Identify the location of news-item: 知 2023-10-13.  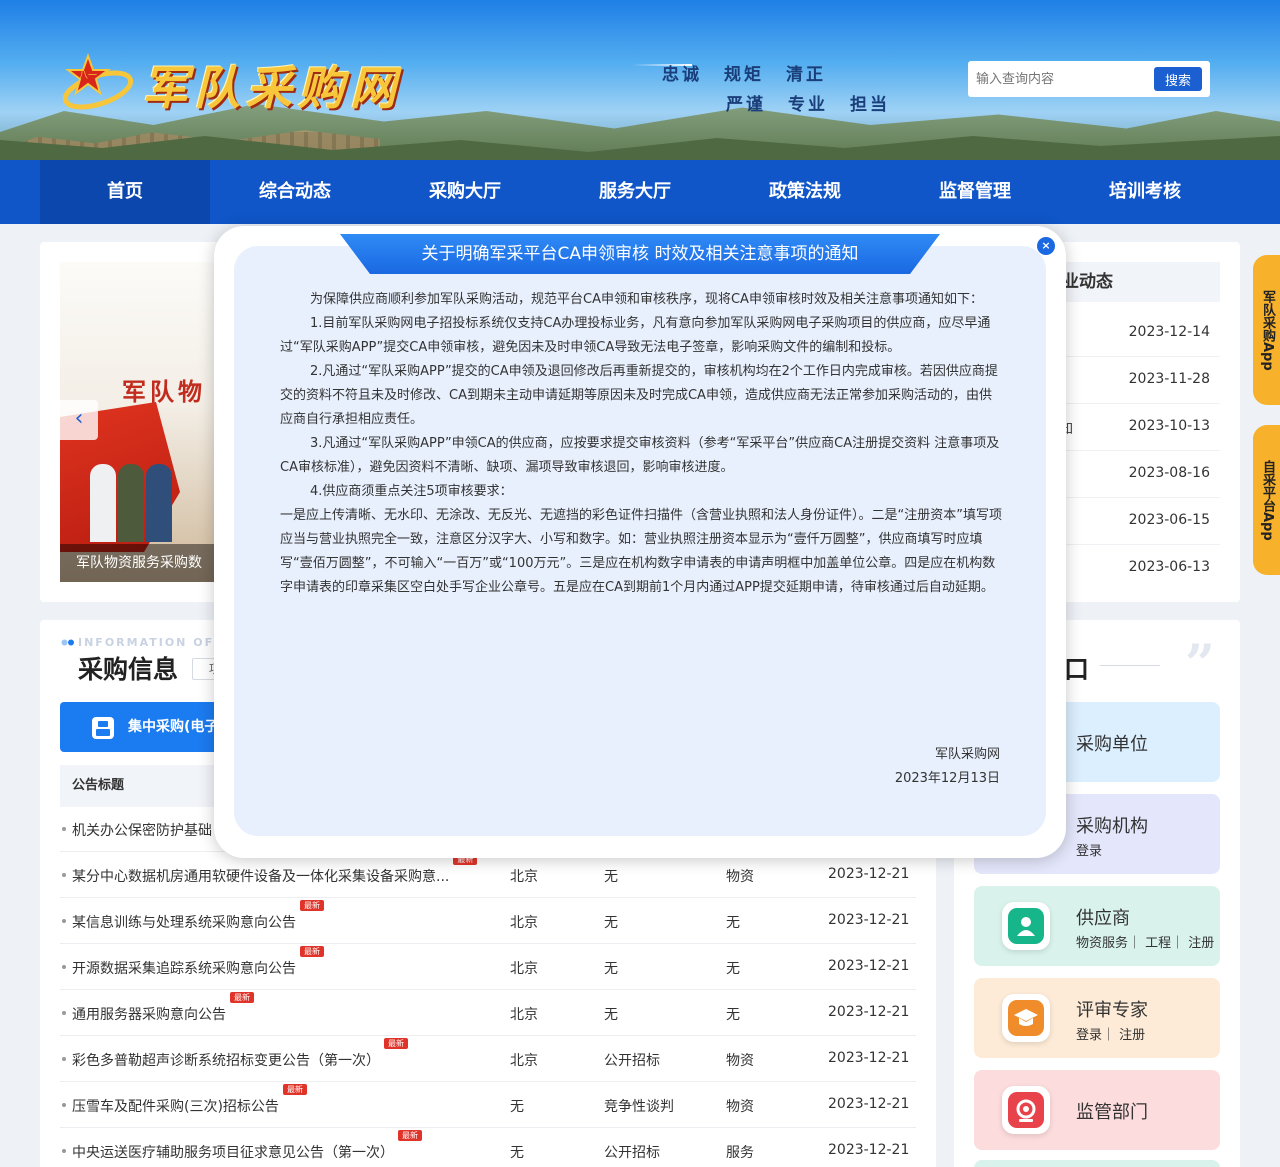
(1140, 427).